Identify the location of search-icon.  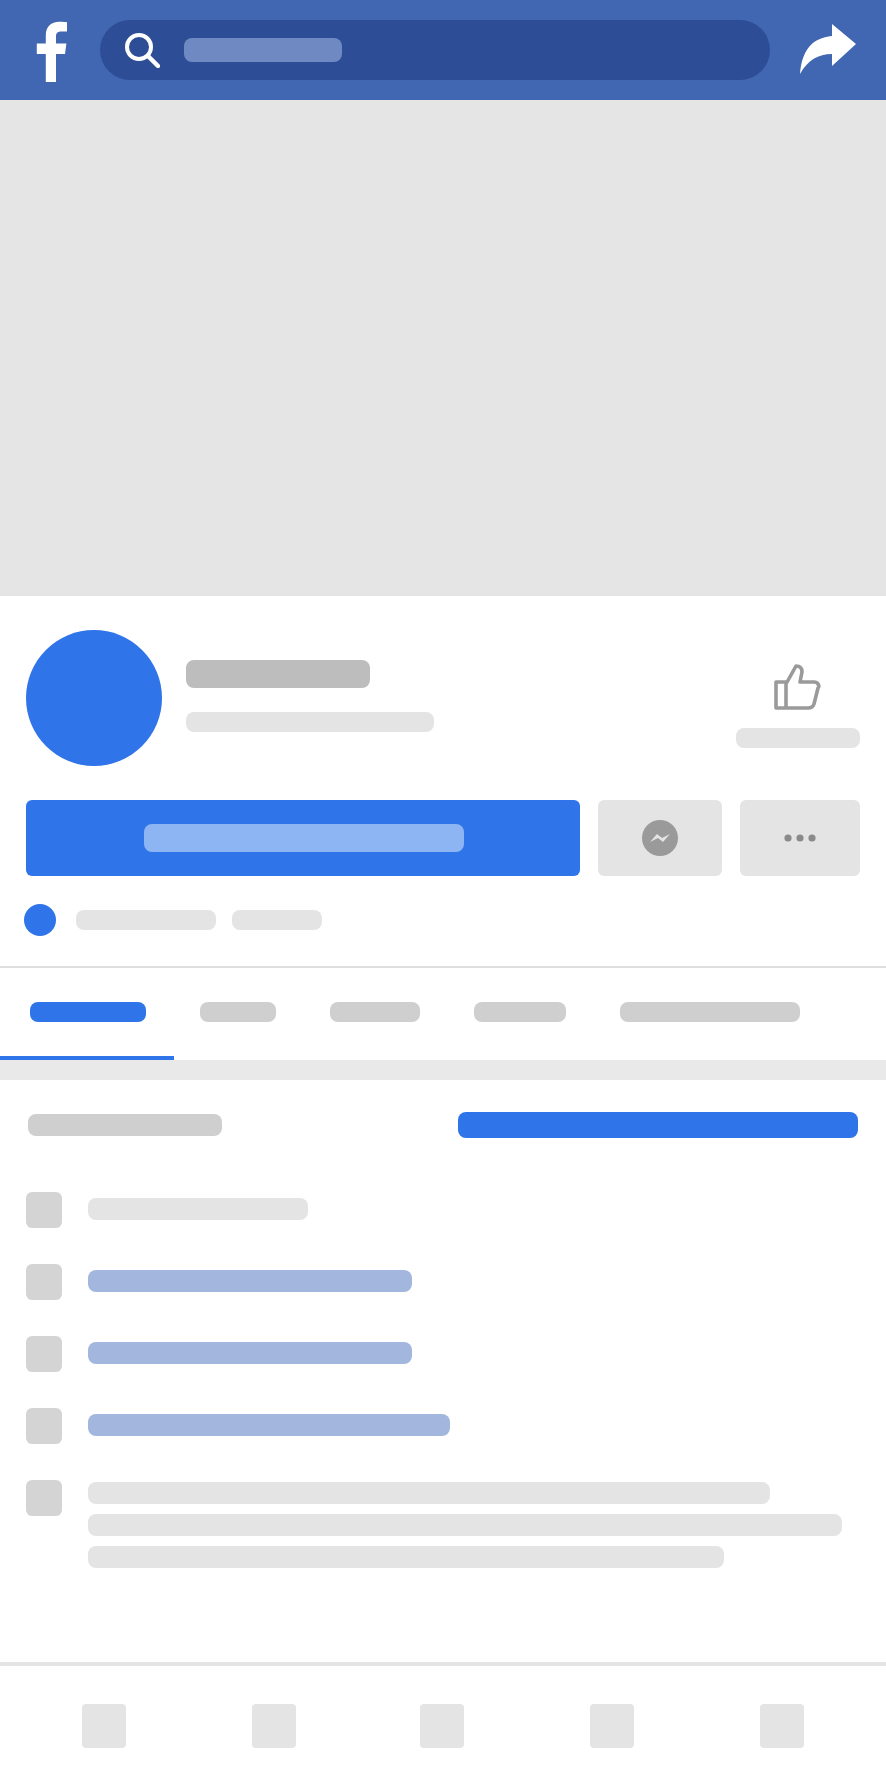
(142, 50).